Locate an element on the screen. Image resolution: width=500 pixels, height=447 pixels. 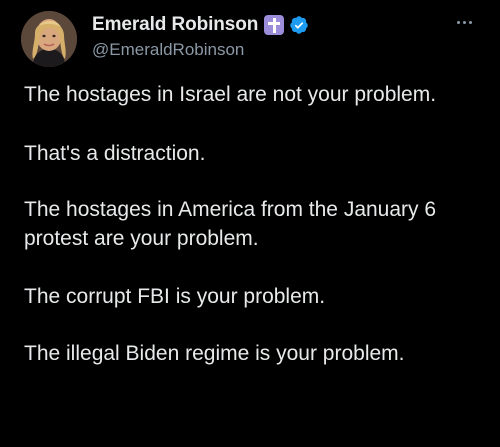
more-options-icon is located at coordinates (464, 22).